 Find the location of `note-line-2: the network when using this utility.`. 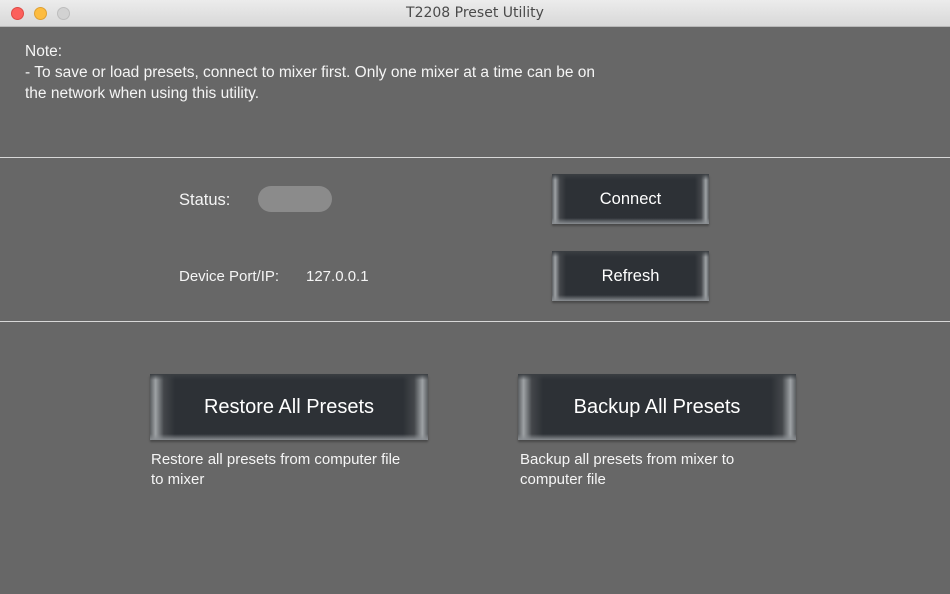

note-line-2: the network when using this utility. is located at coordinates (142, 93).